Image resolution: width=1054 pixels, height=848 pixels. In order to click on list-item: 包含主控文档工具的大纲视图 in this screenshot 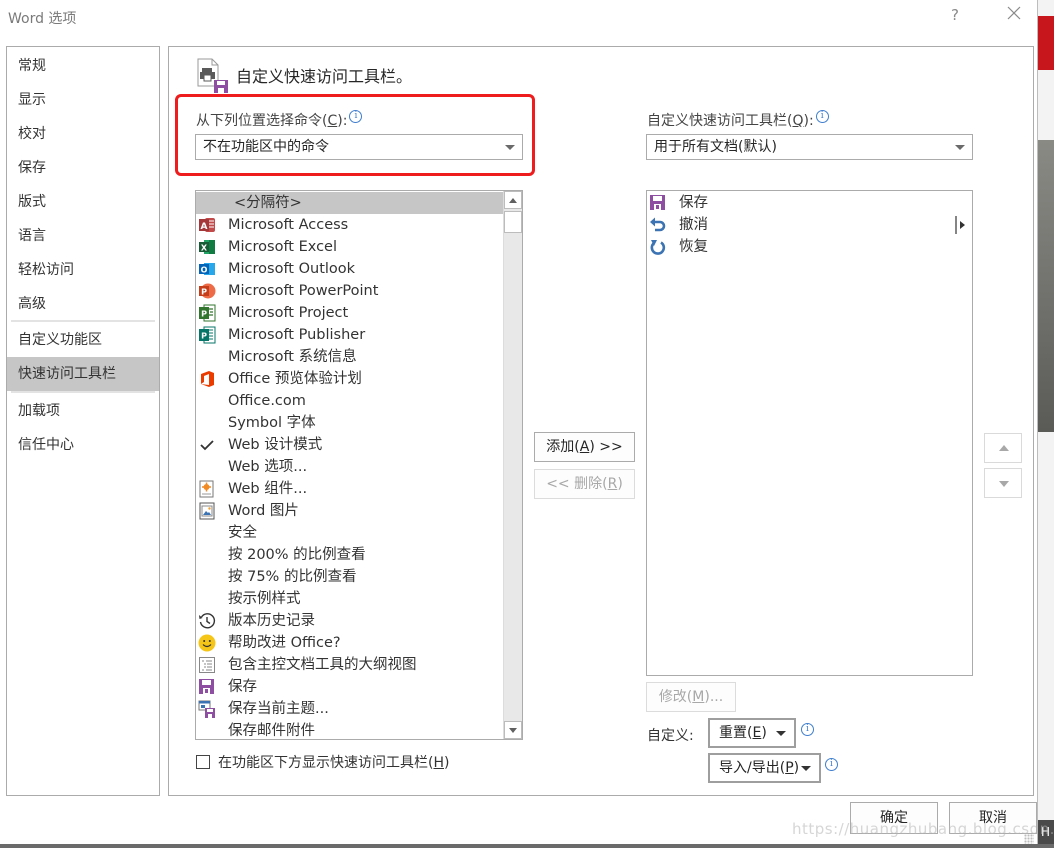, I will do `click(349, 665)`.